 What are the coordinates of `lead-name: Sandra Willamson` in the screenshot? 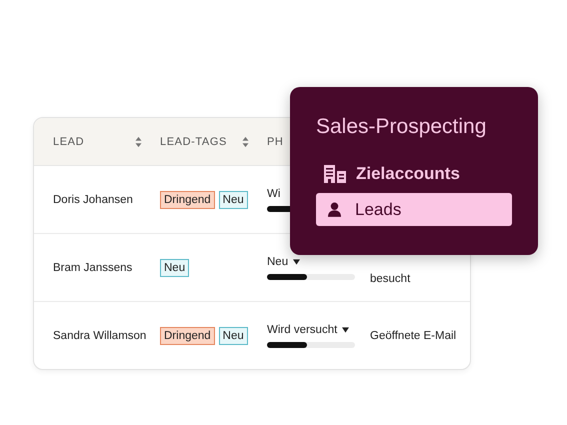 It's located at (100, 336).